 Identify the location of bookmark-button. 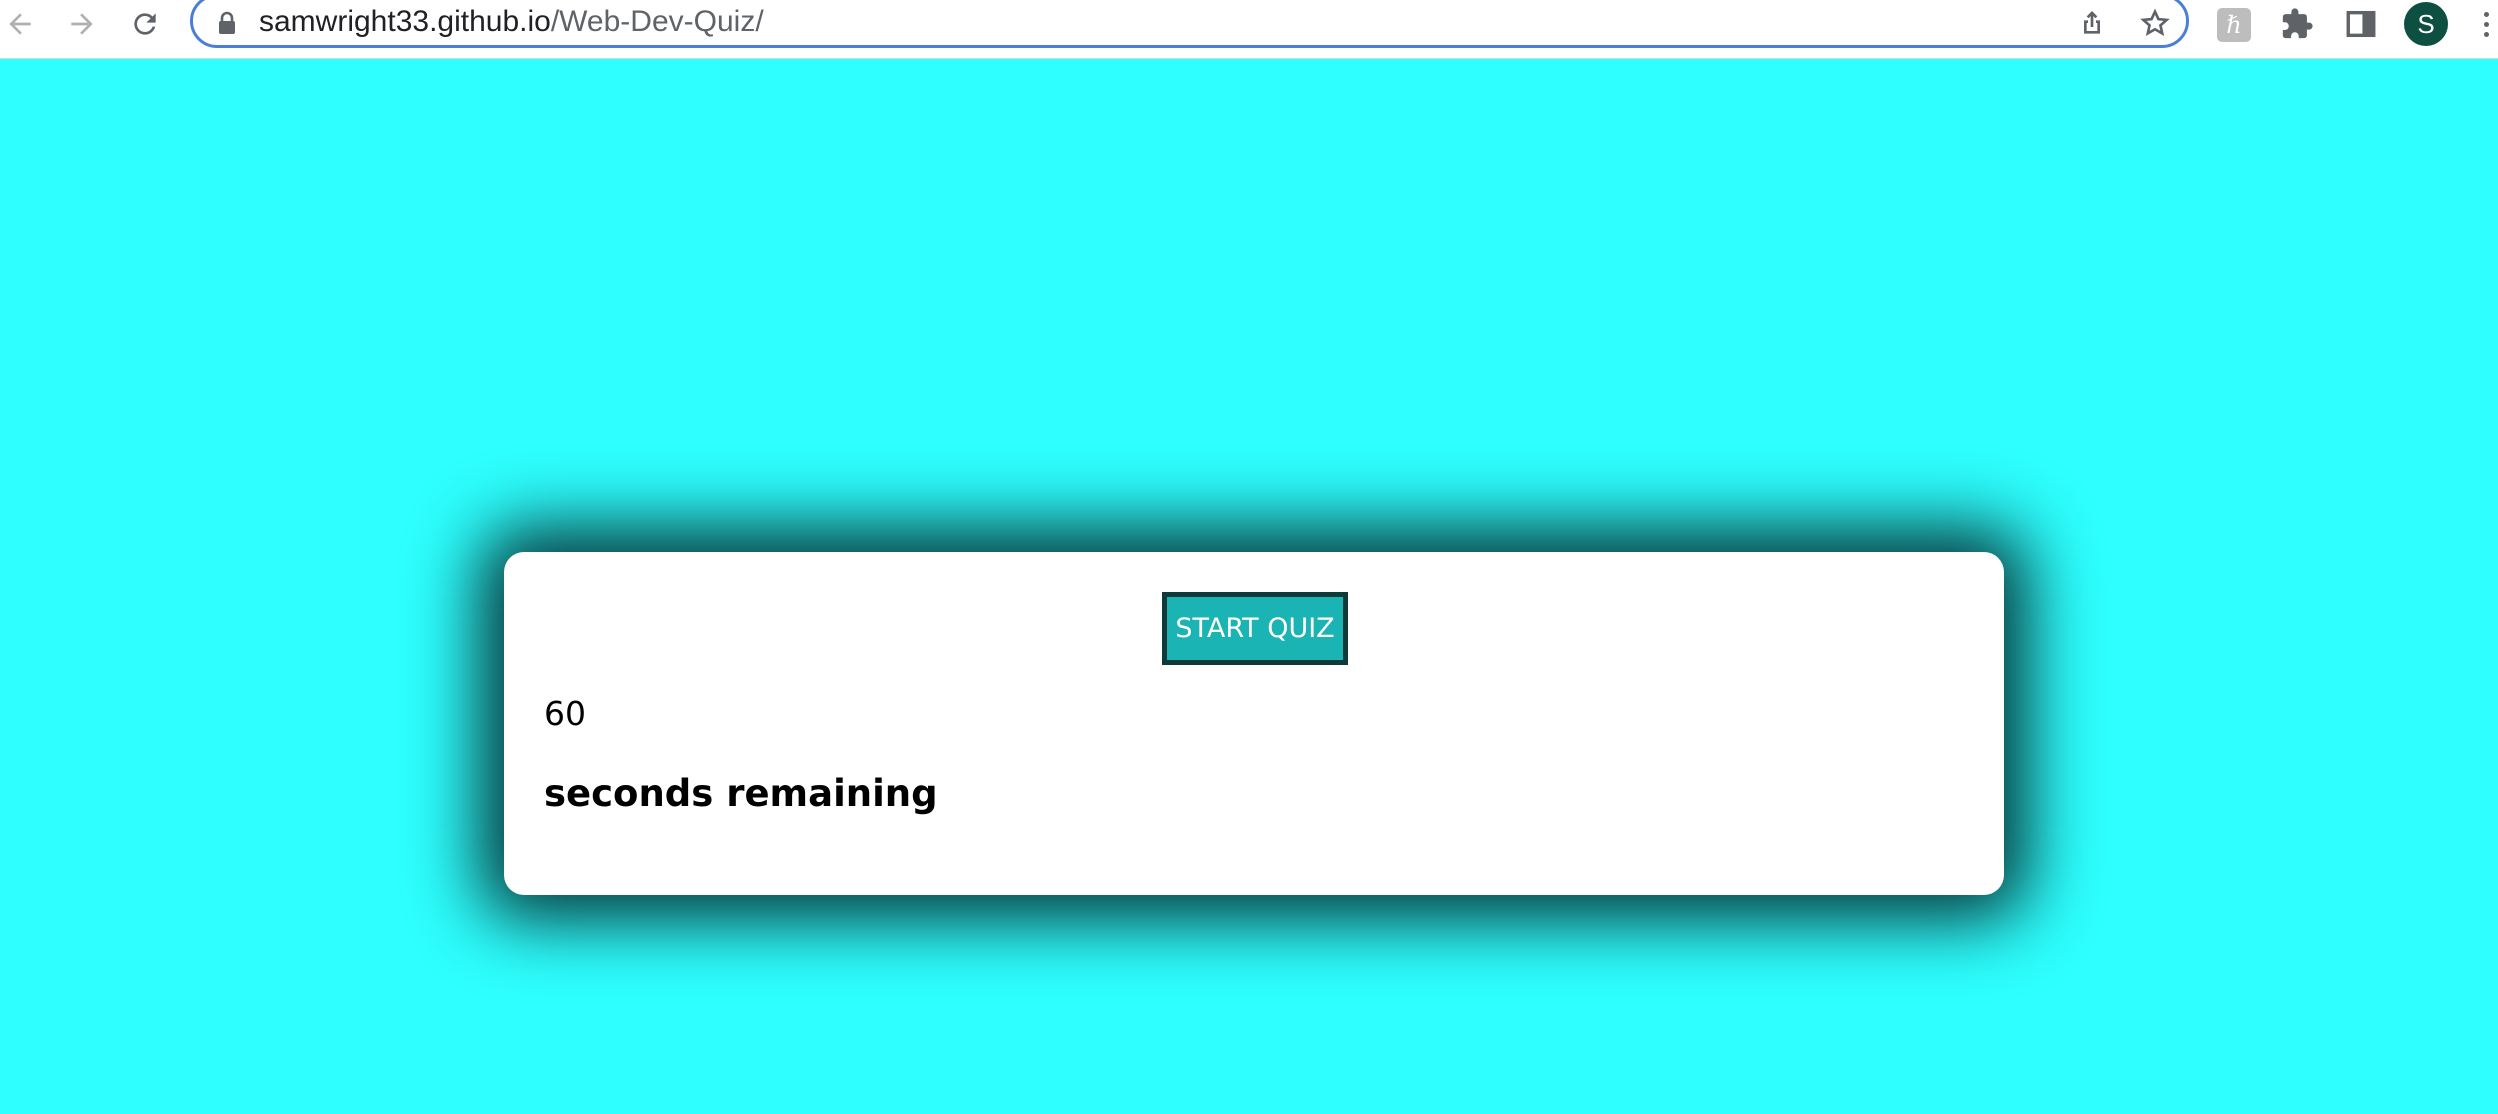
(2155, 23).